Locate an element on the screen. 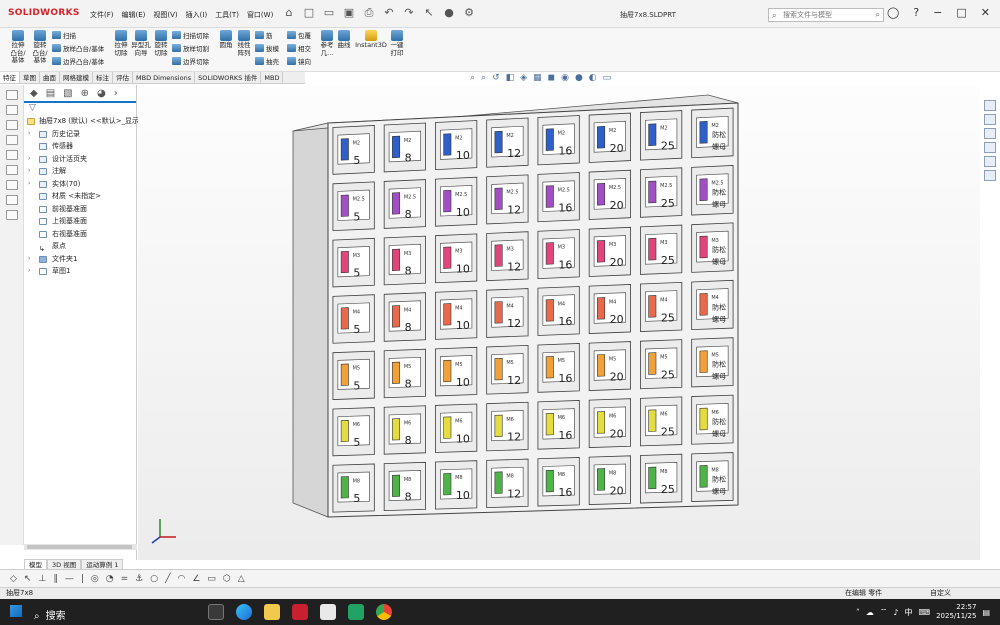 This screenshot has width=1000, height=625. view-orientation-icon: ▦ is located at coordinates (537, 78).